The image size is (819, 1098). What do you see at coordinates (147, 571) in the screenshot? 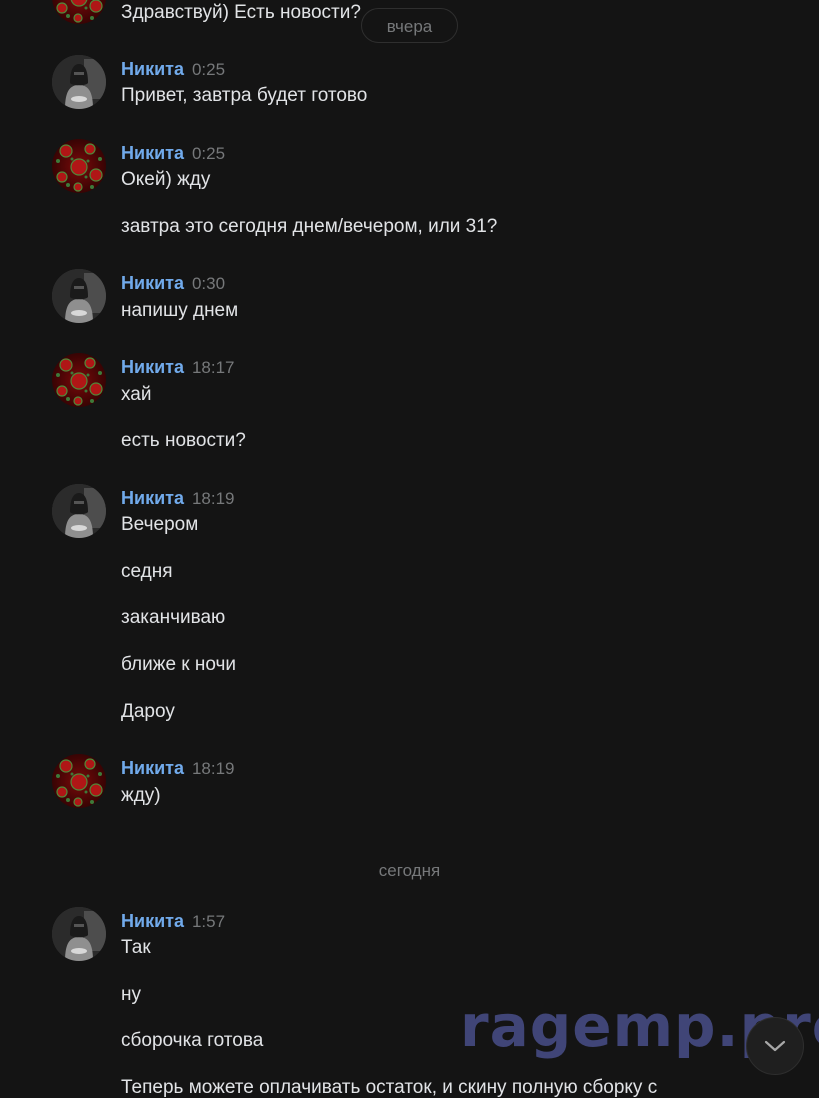
I see `message-text: седня` at bounding box center [147, 571].